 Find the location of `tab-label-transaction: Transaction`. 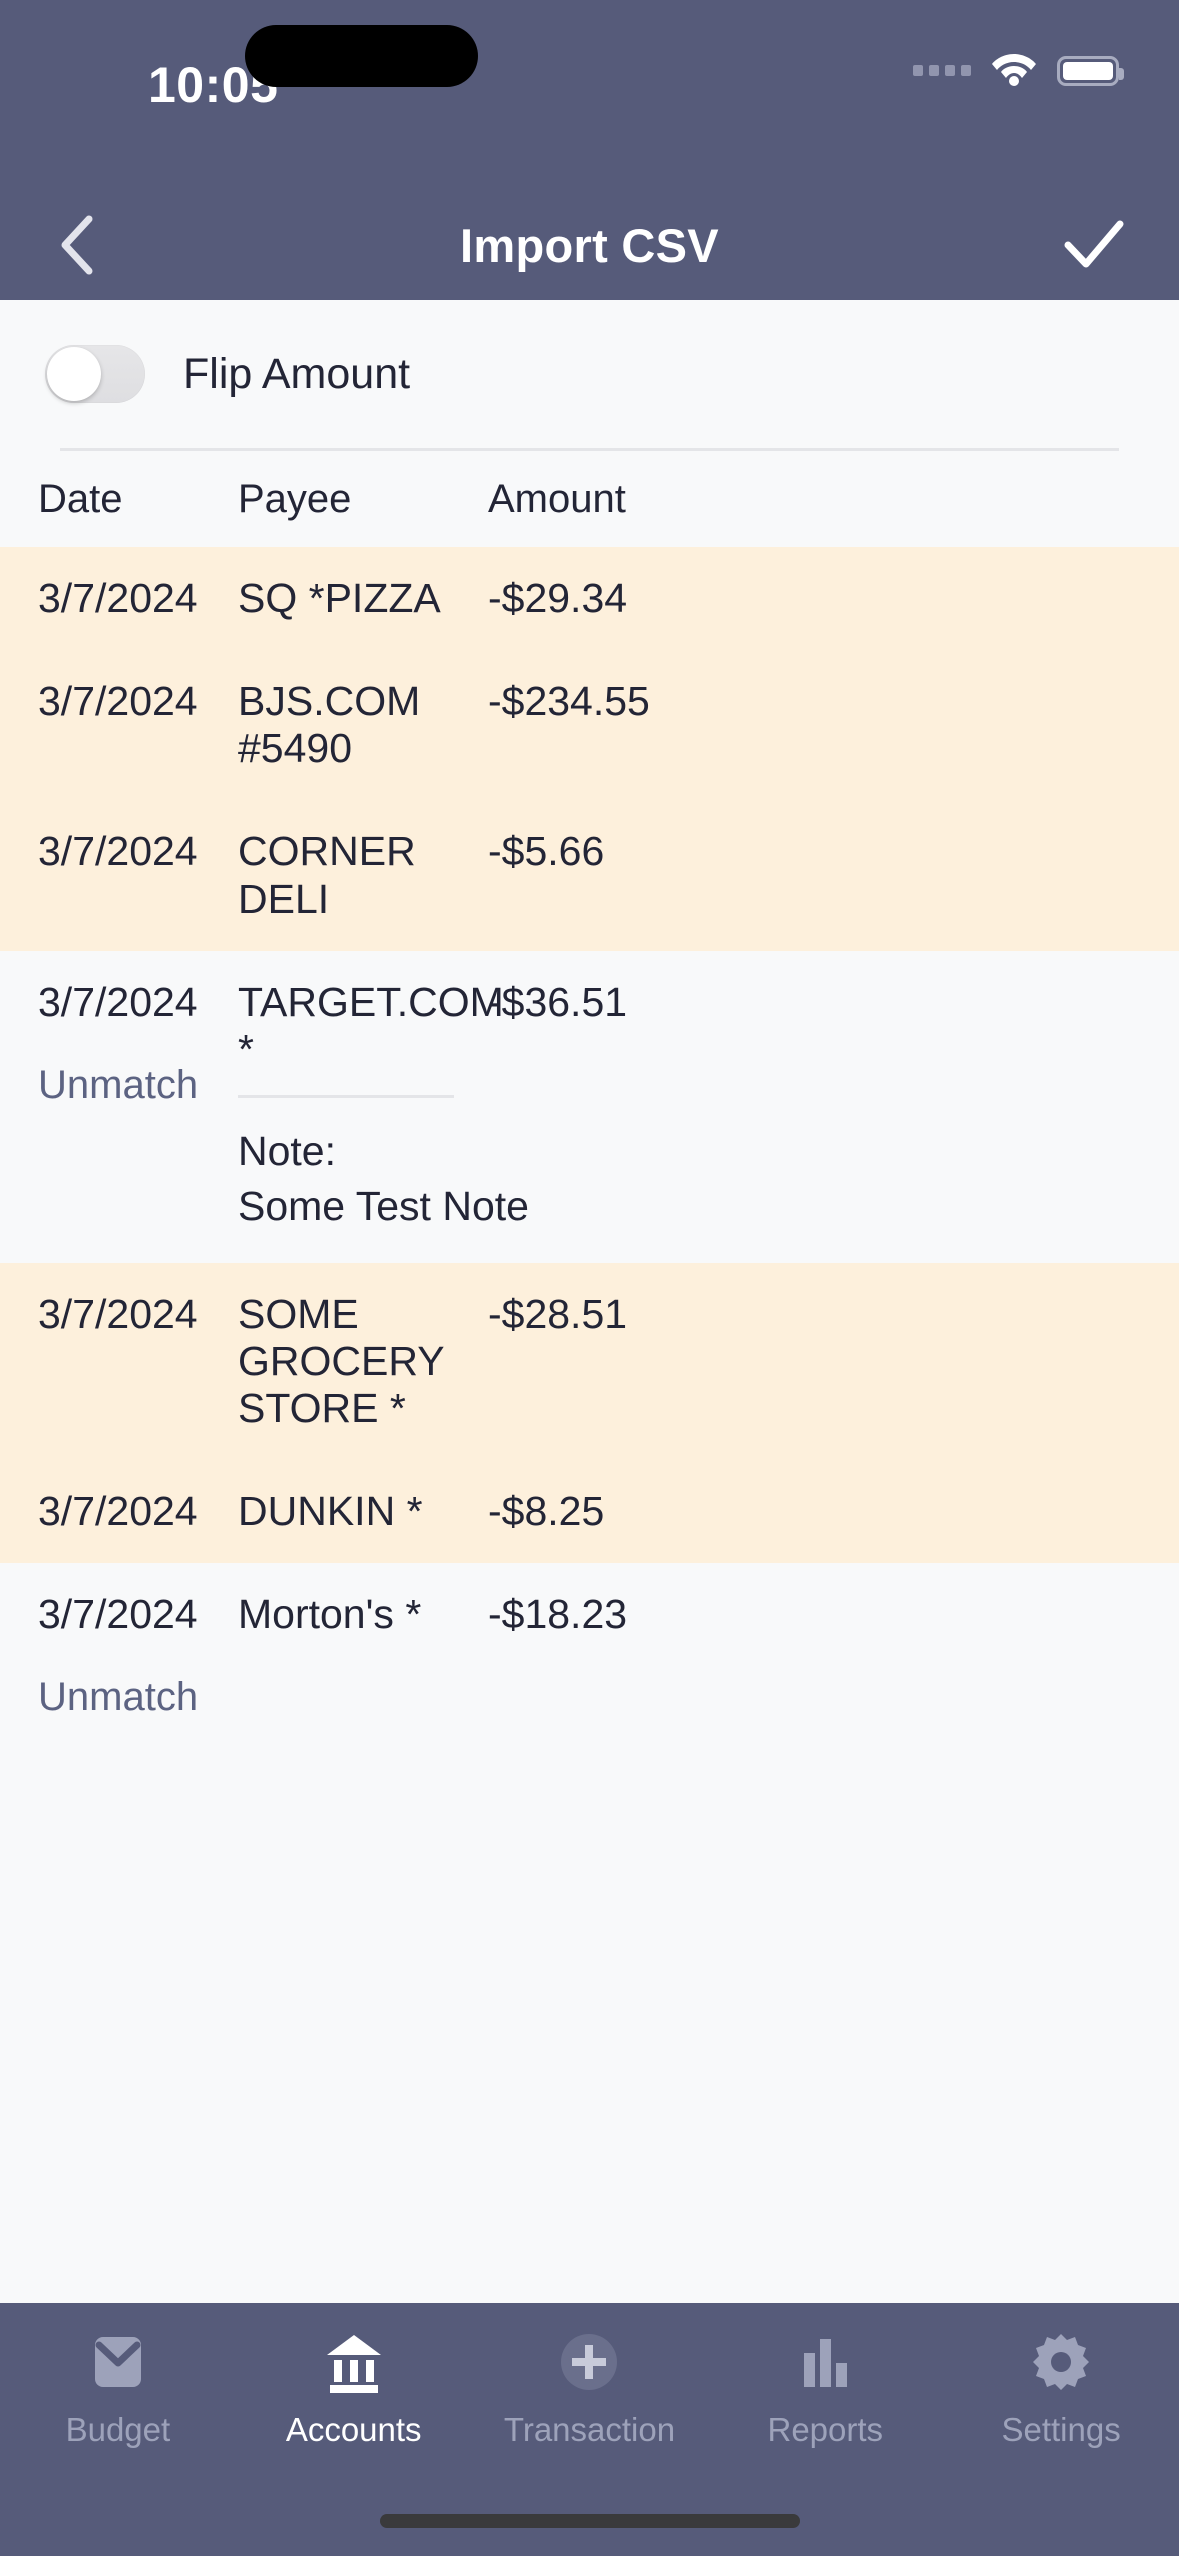

tab-label-transaction: Transaction is located at coordinates (589, 2429).